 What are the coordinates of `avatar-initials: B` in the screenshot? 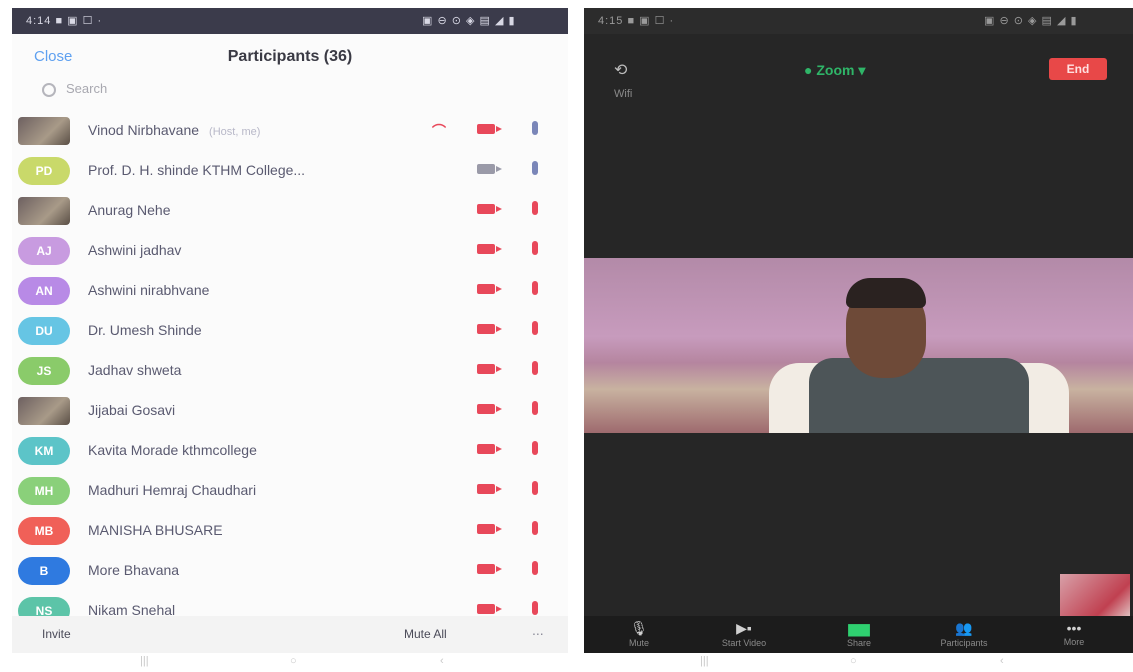 It's located at (44, 571).